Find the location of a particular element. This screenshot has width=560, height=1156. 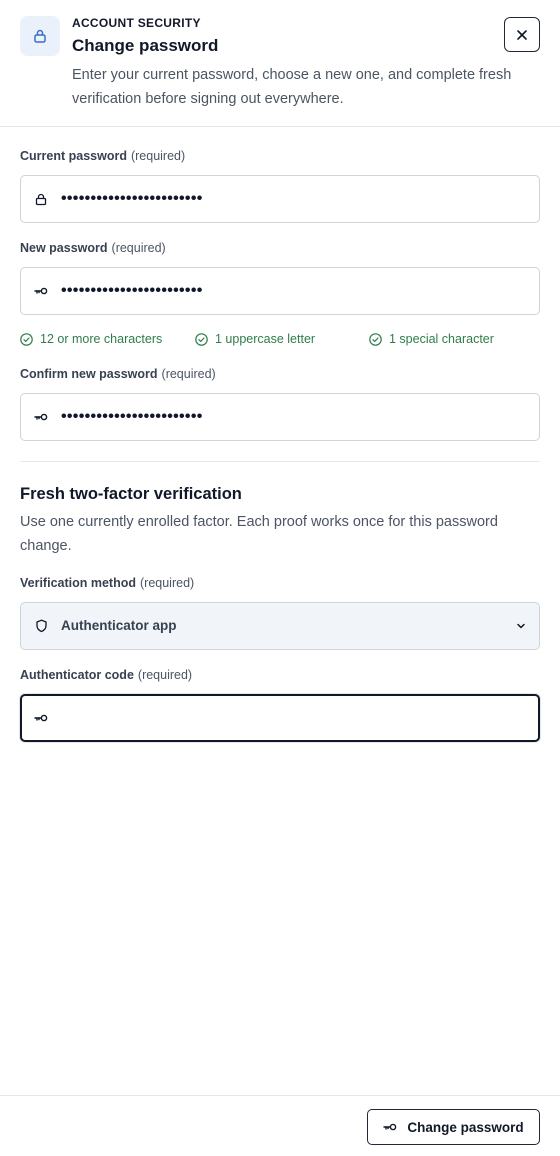

authenticator-code-label-text: Authenticator code is located at coordinates (77, 675).